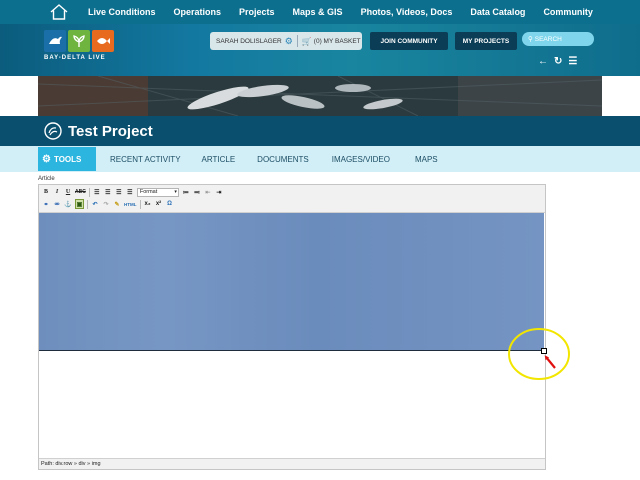 The width and height of the screenshot is (640, 480). I want to click on search-placeholder: SEARCH, so click(548, 39).